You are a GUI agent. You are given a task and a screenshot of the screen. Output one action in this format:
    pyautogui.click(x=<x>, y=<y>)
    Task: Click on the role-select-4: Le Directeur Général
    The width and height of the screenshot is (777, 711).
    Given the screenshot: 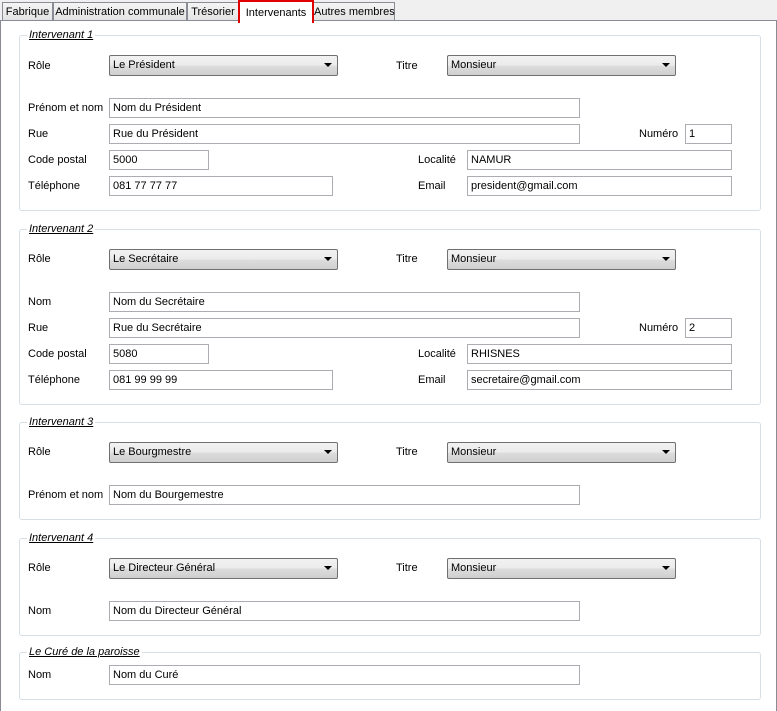 What is the action you would take?
    pyautogui.click(x=223, y=568)
    